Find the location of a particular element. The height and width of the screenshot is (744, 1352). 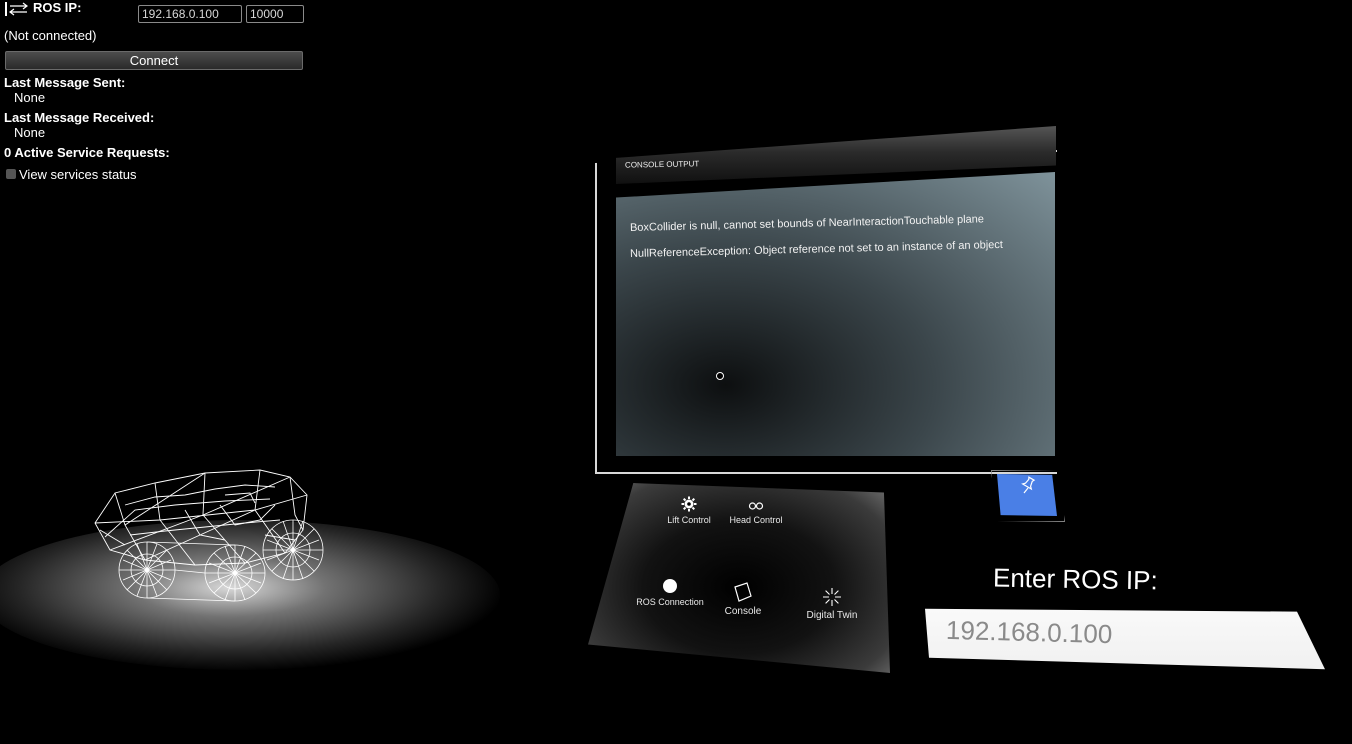

gear-icon is located at coordinates (689, 504).